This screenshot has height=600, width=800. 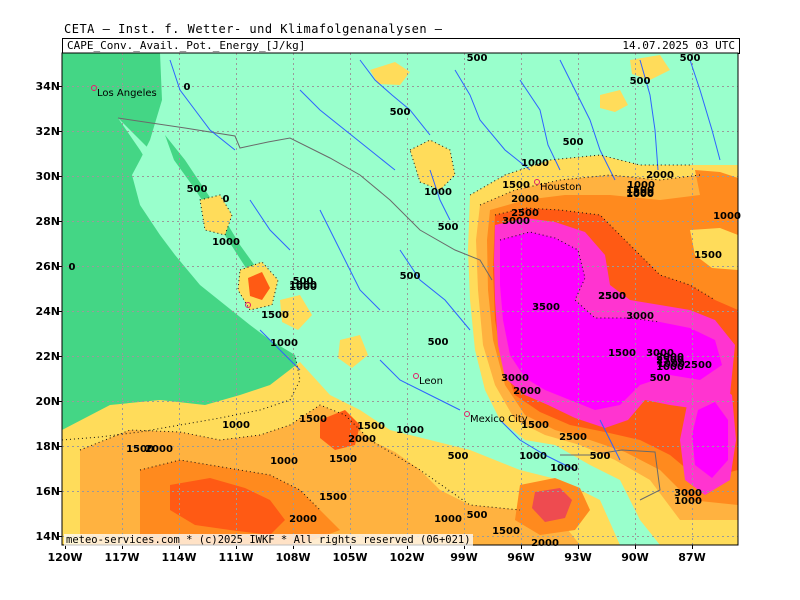 I want to click on lat-label: 16N, so click(x=47, y=491).